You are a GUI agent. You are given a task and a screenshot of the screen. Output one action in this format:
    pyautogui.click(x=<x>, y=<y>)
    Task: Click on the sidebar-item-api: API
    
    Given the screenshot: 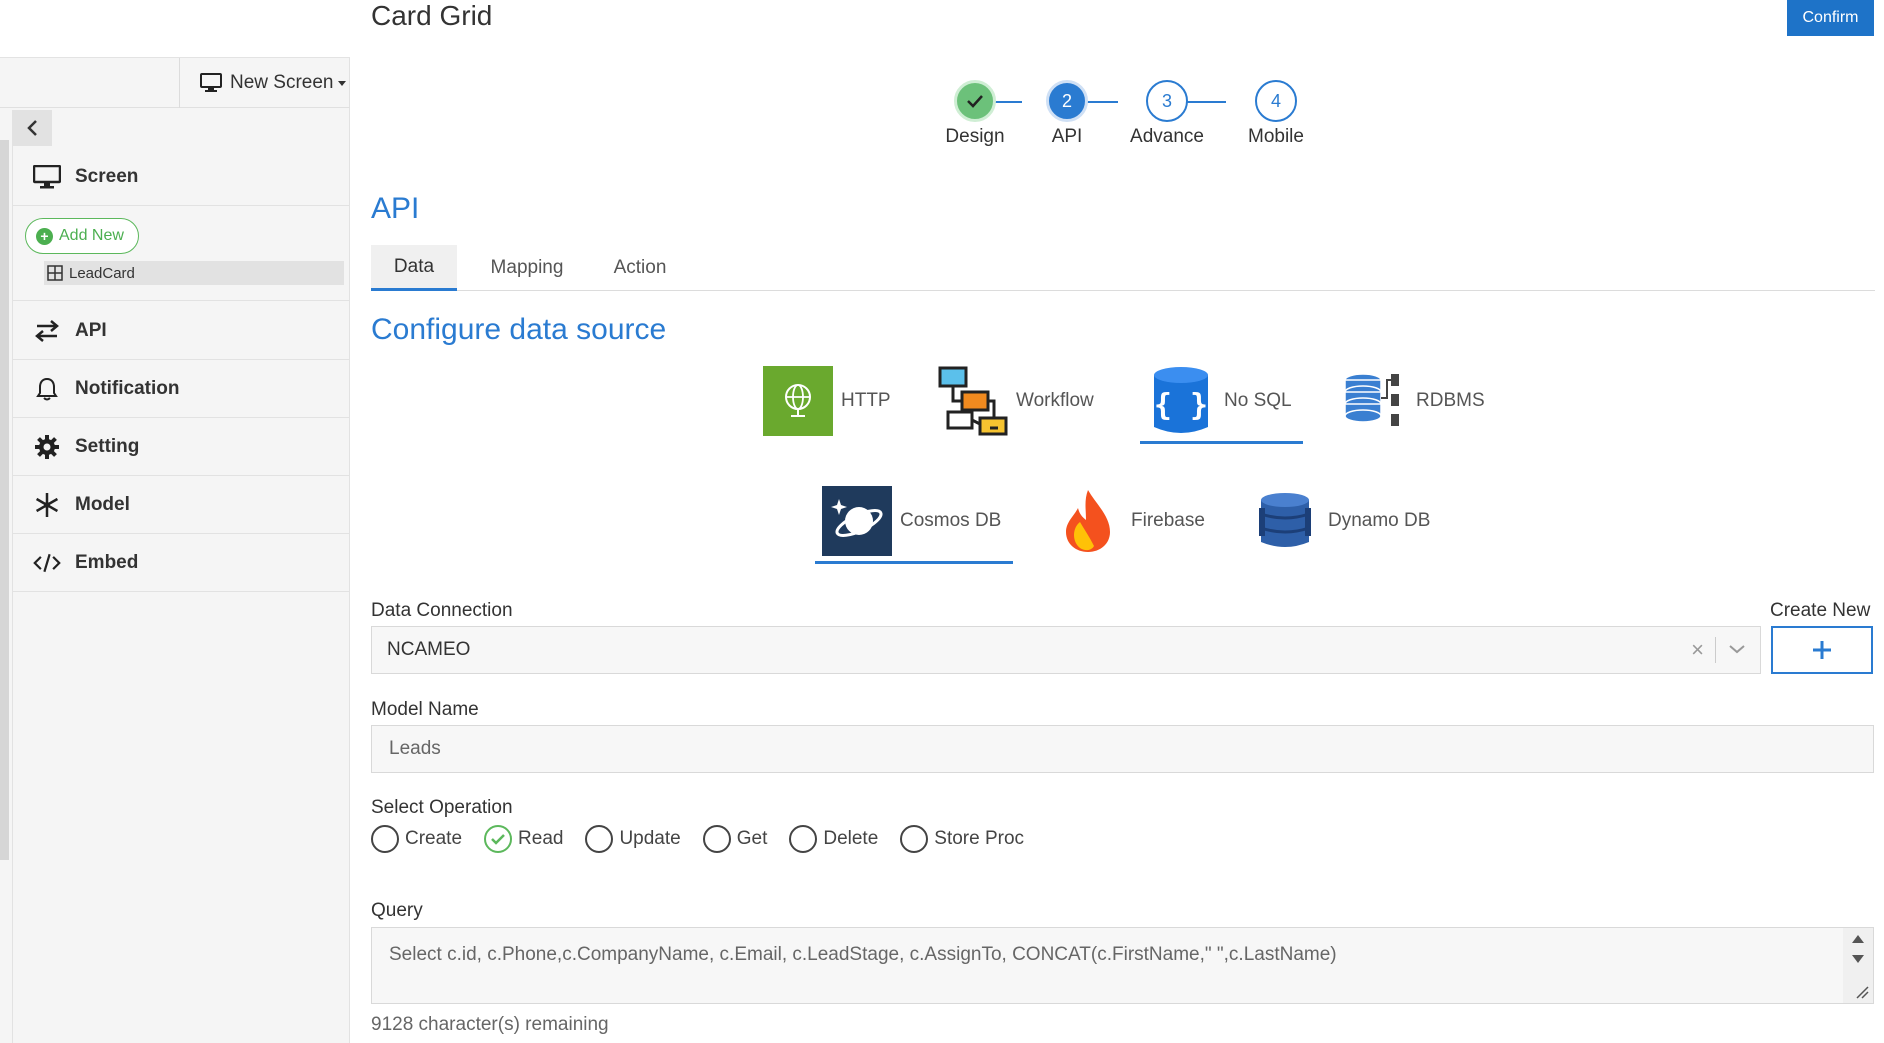 What is the action you would take?
    pyautogui.click(x=181, y=331)
    